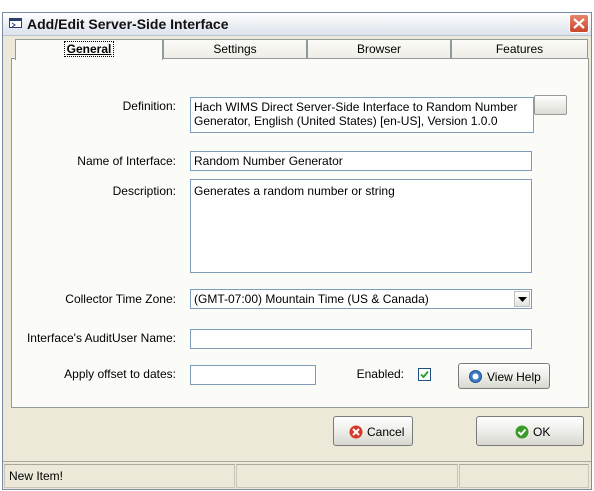 The width and height of the screenshot is (594, 491). I want to click on title-bar: Add/Edit Server-Side Interface, so click(297, 24).